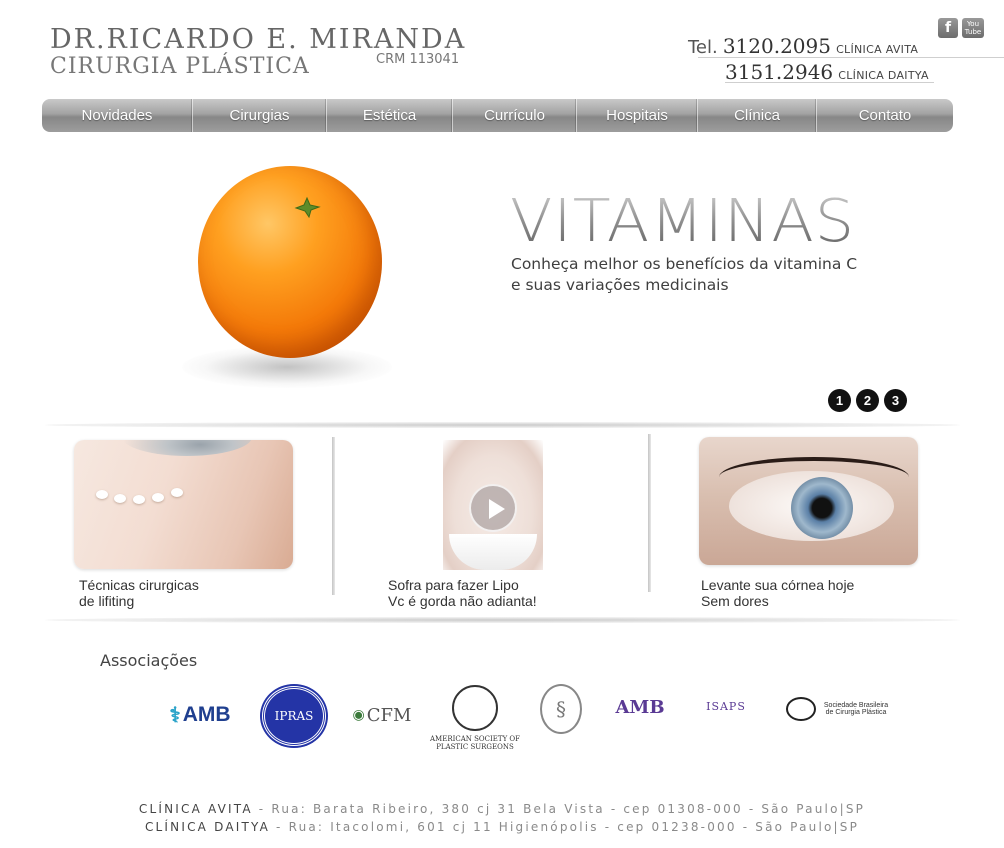 This screenshot has height=848, width=1004. I want to click on hero-caption-line: e suas variações medicinais, so click(620, 285).